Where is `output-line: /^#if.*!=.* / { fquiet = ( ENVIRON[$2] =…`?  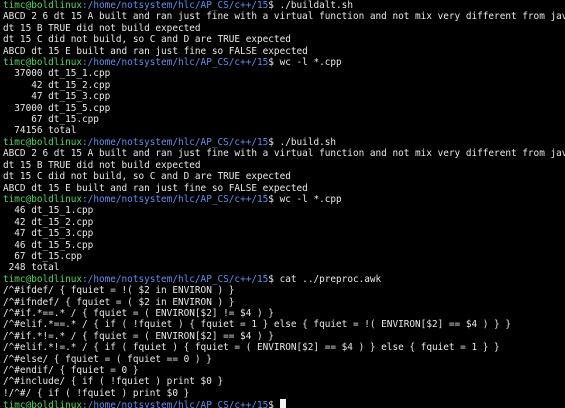 output-line: /^#if.*!=.* / { fquiet = ( ENVIRON[$2] =… is located at coordinates (138, 336).